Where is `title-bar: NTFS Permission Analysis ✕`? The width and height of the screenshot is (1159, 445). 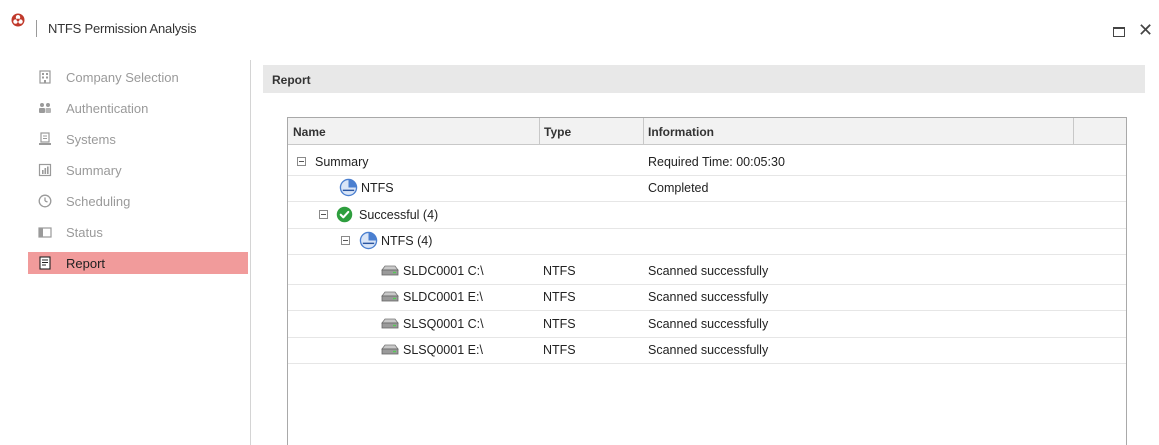 title-bar: NTFS Permission Analysis ✕ is located at coordinates (579, 22).